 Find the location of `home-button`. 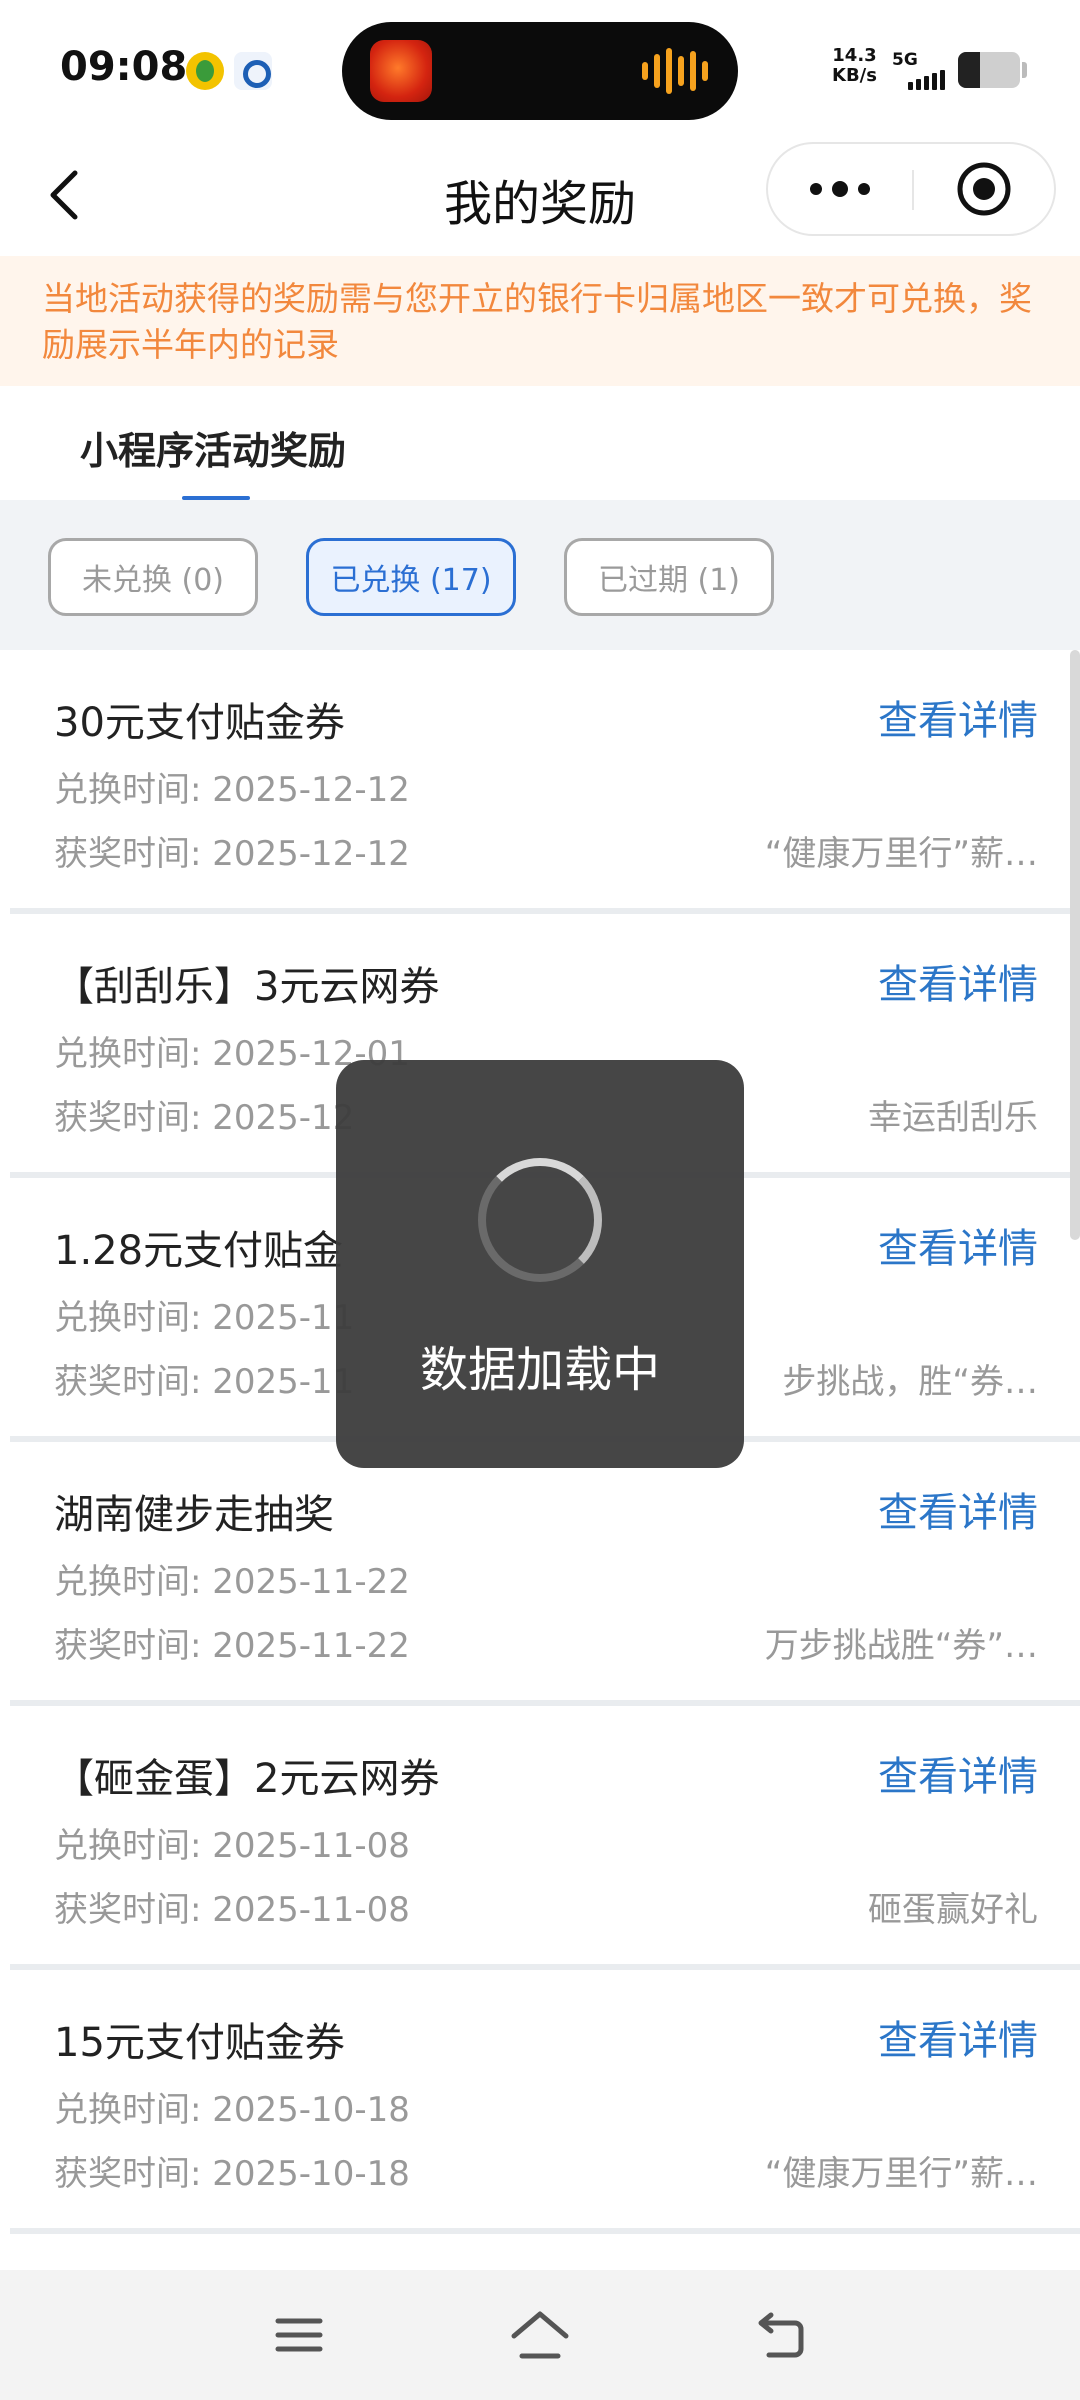

home-button is located at coordinates (540, 2335).